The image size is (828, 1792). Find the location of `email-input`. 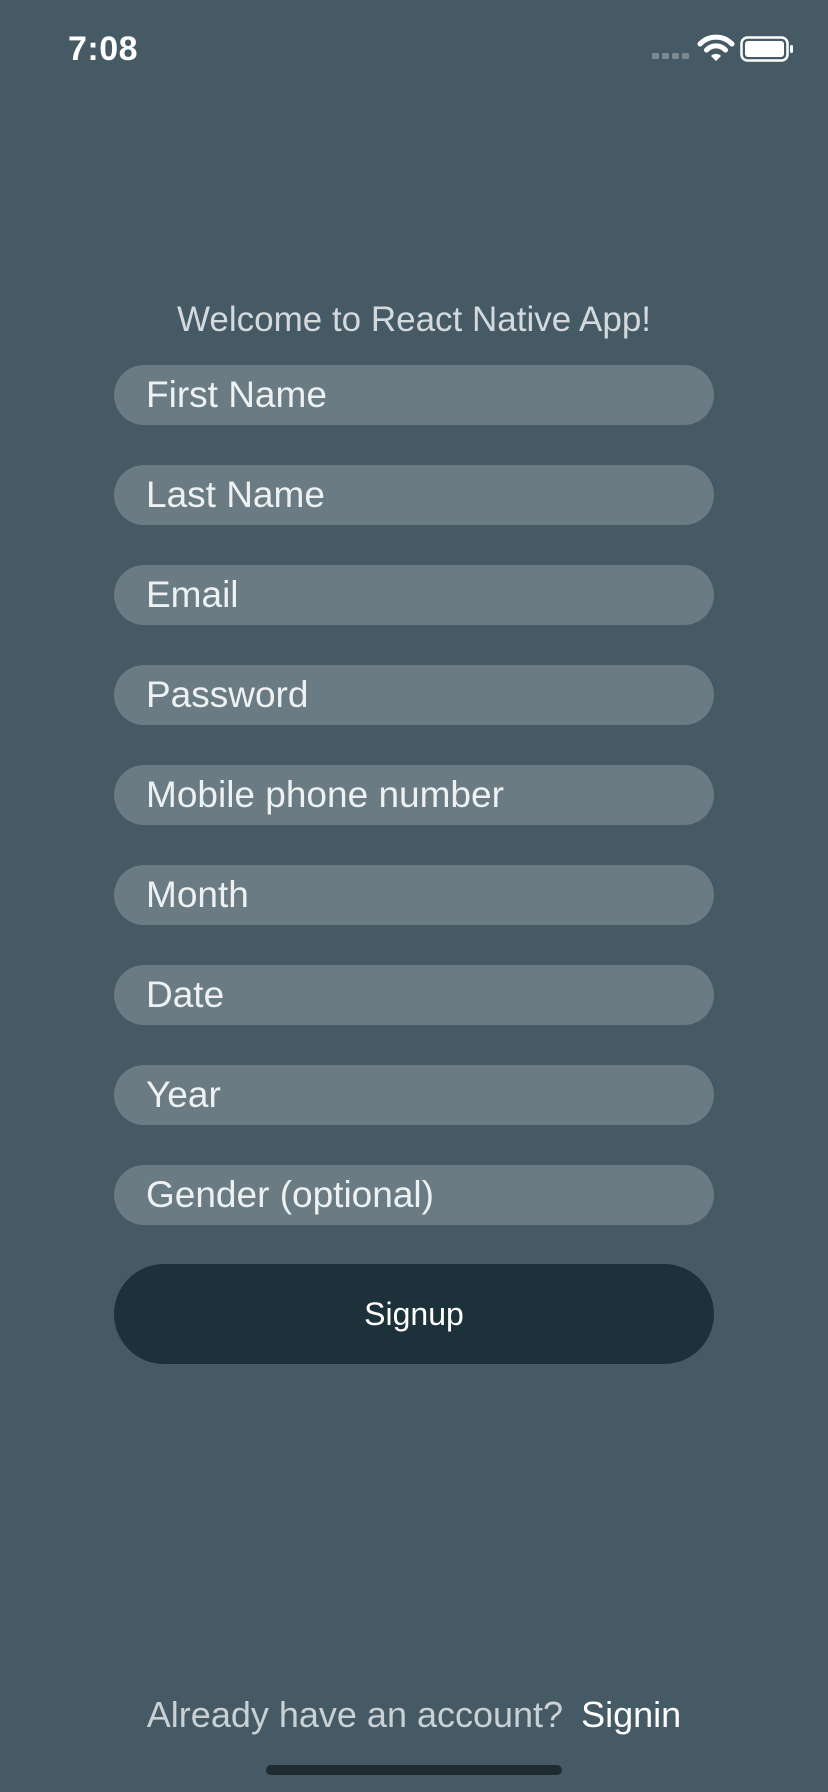

email-input is located at coordinates (414, 595).